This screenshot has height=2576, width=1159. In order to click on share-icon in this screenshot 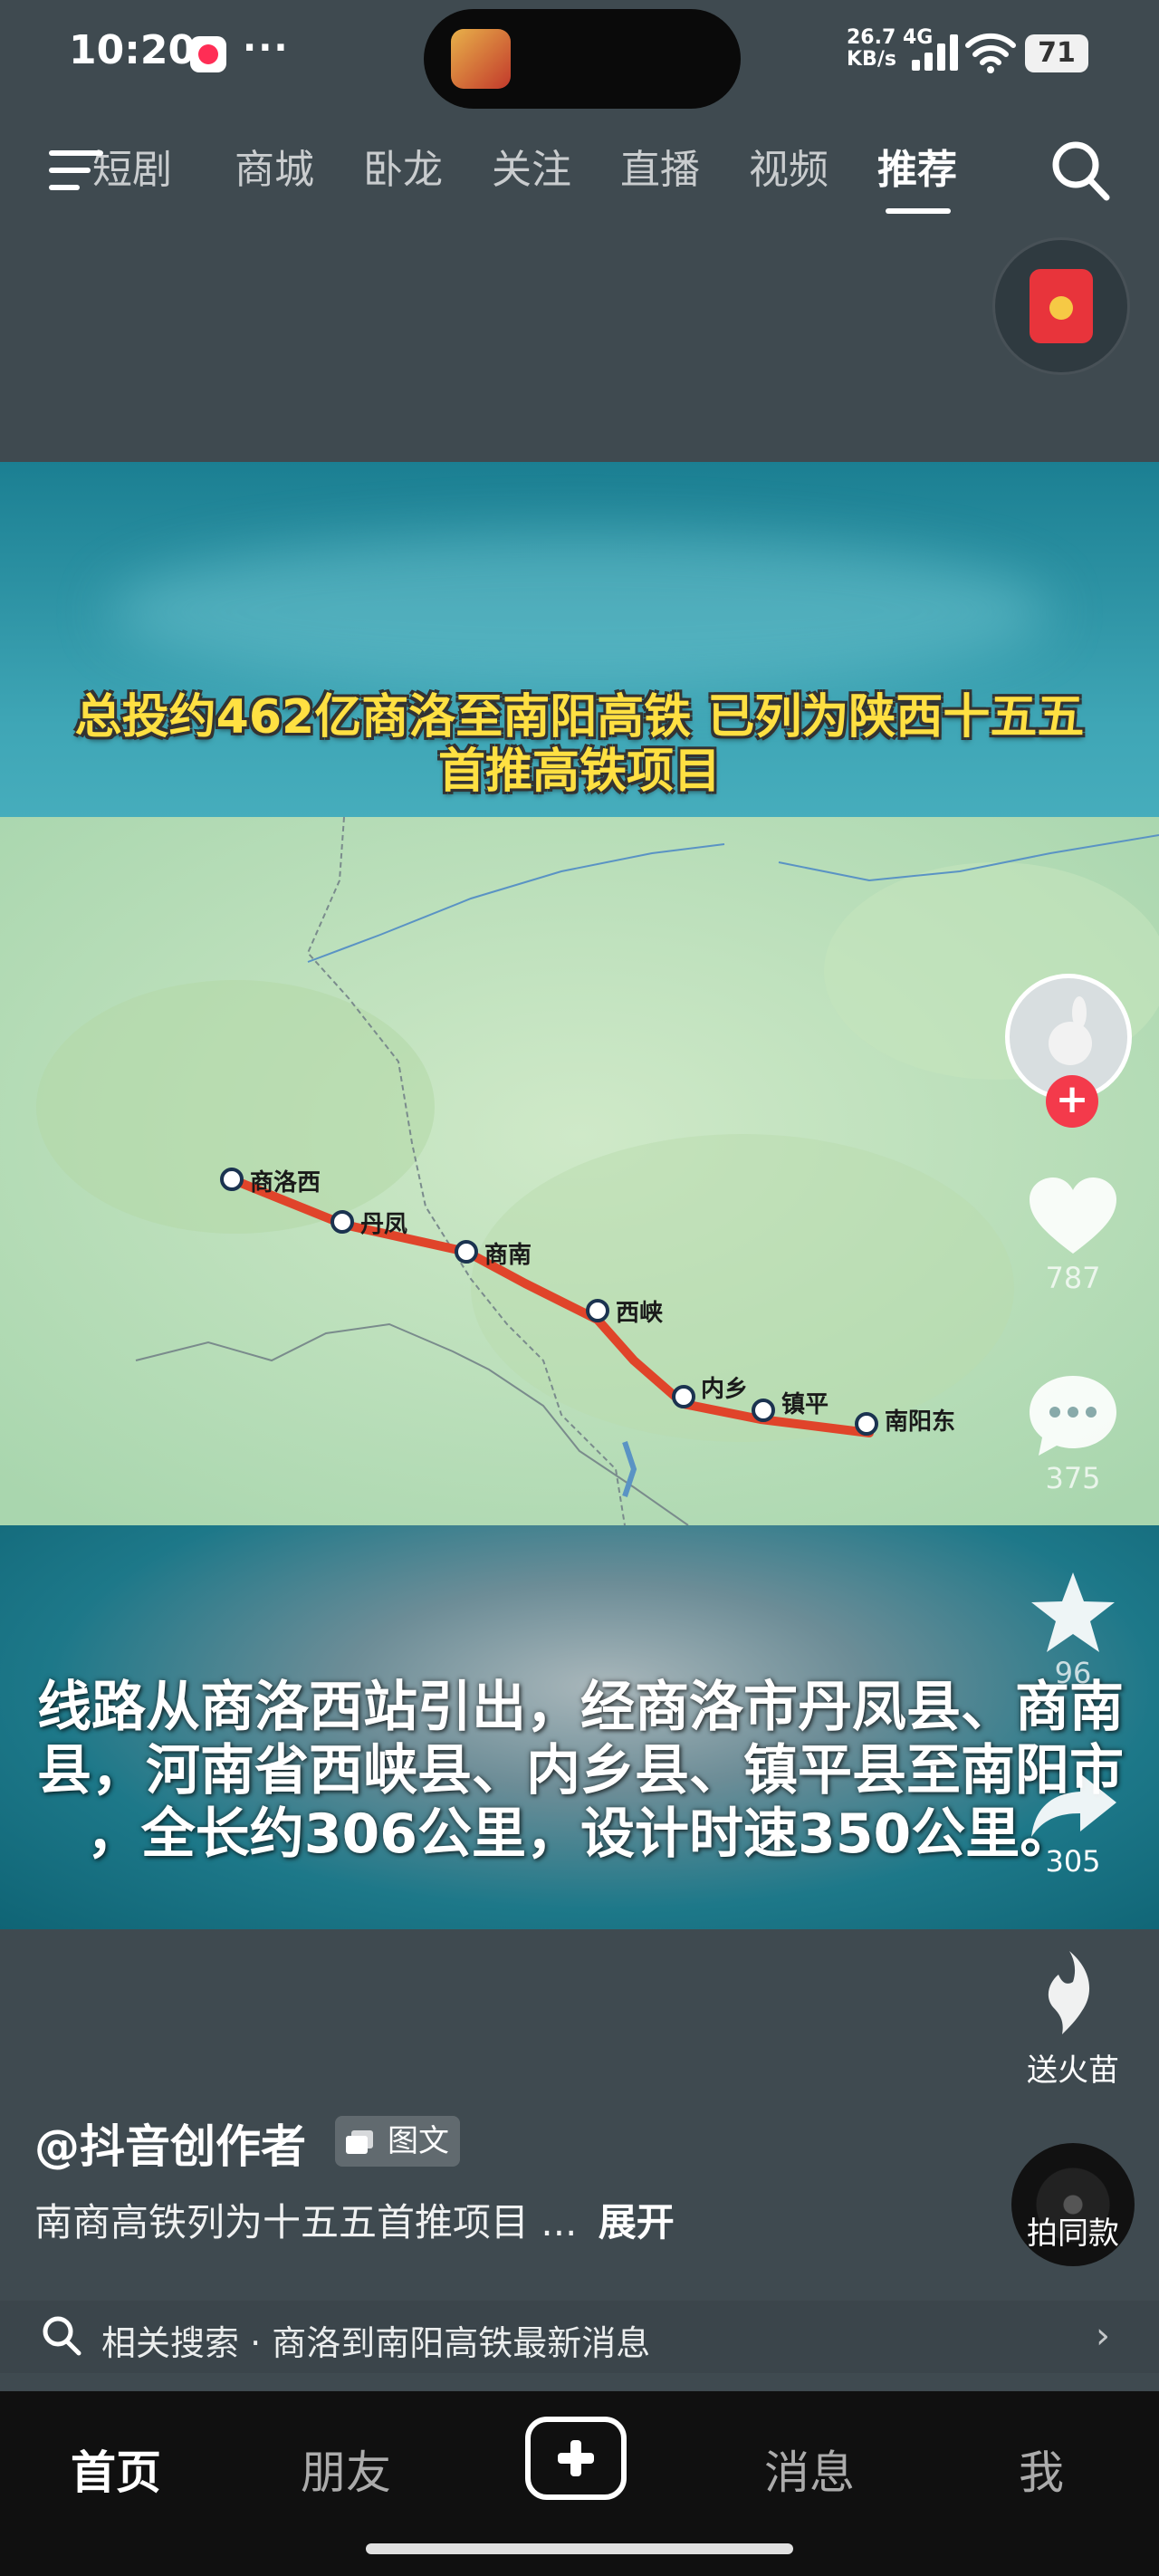, I will do `click(1073, 1805)`.